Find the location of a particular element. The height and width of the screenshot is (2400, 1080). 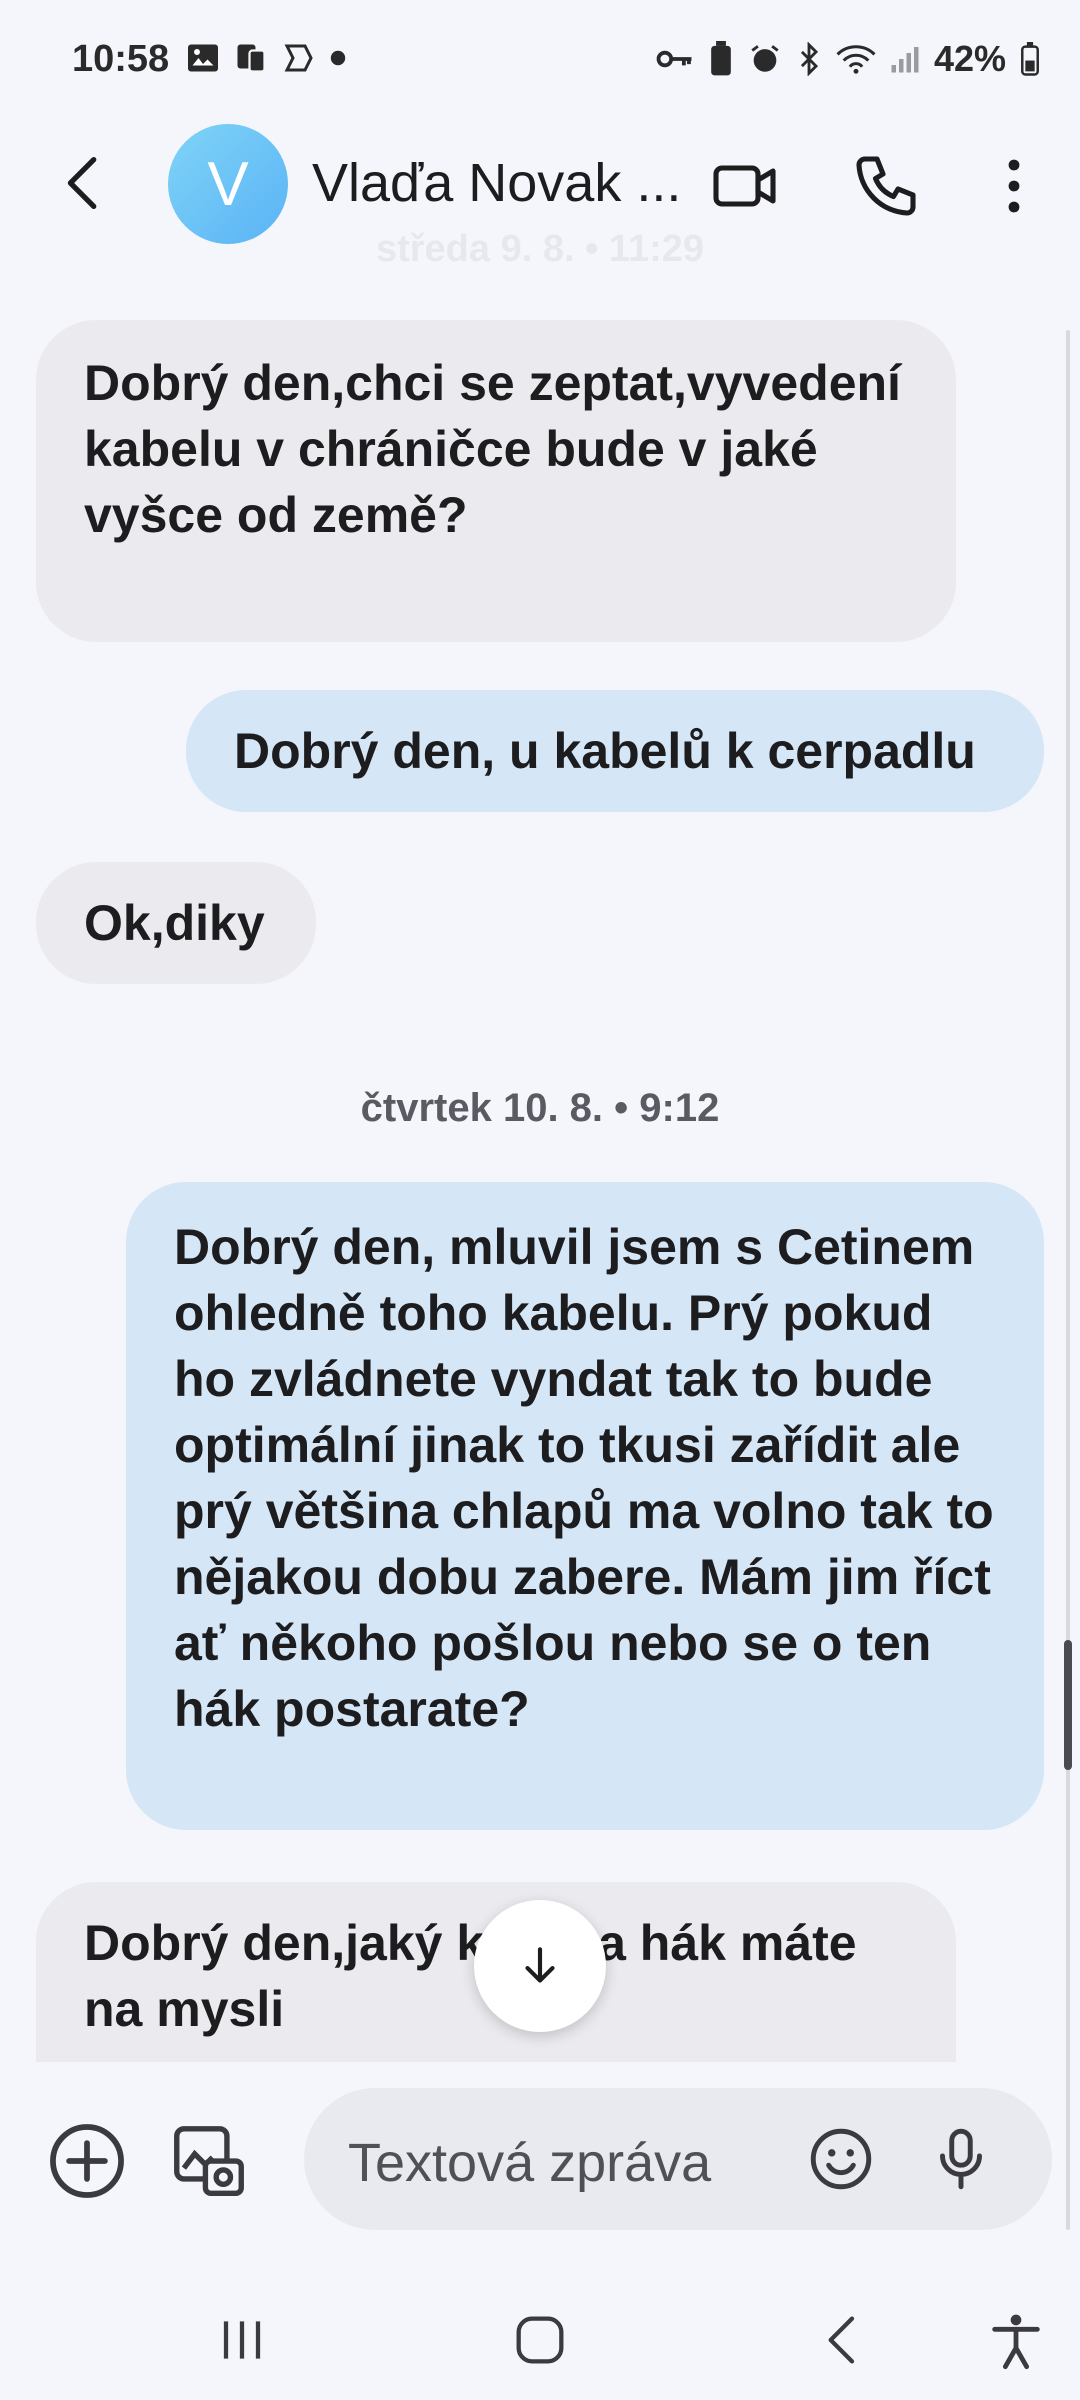

message-text: Dobrý den,jaký kabel a hák máte na mysli is located at coordinates (470, 1976).